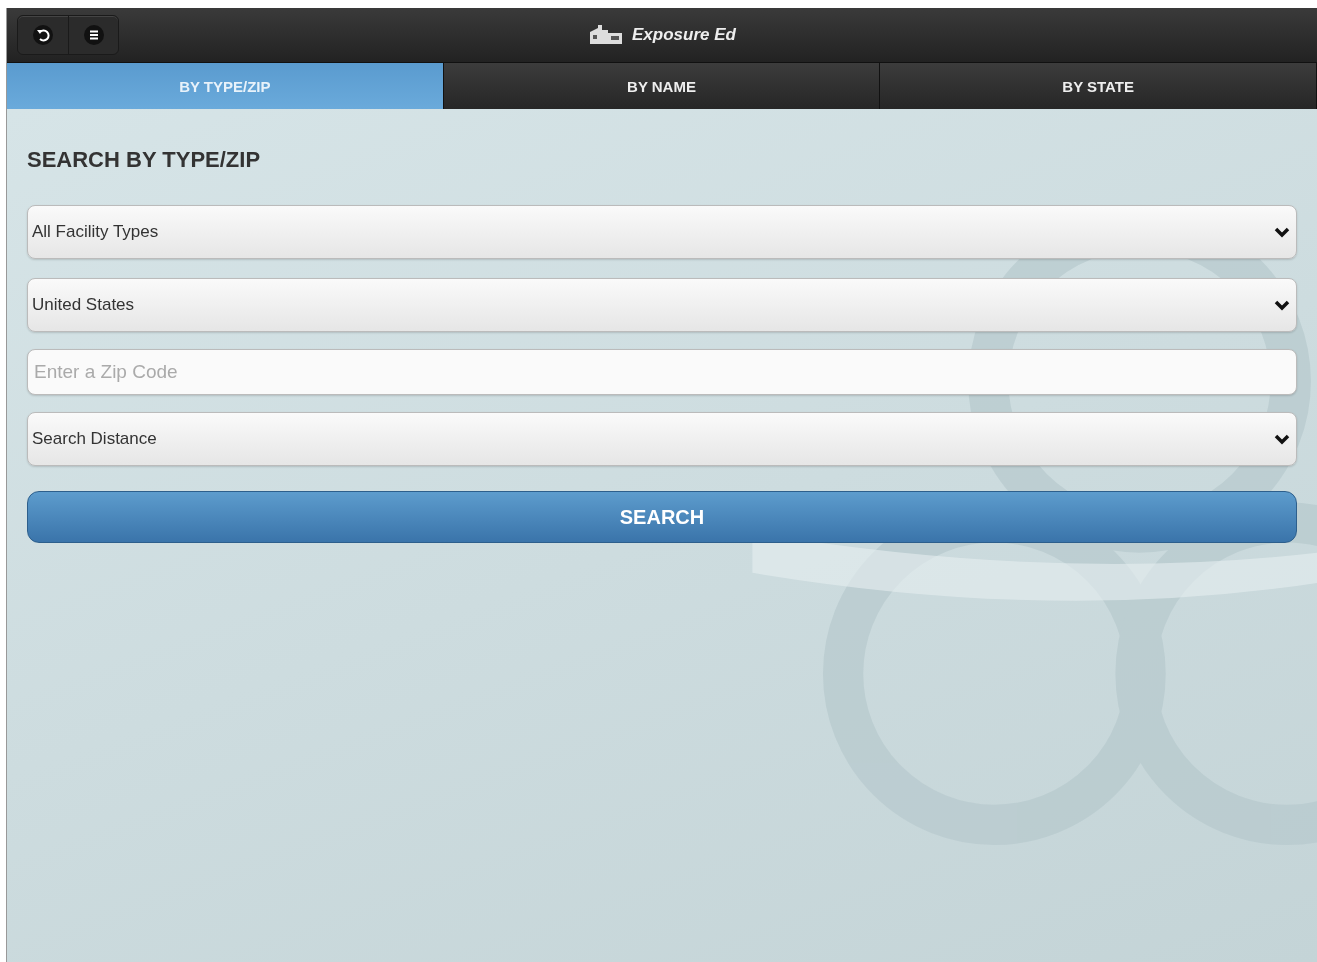  I want to click on menu-icon, so click(93, 35).